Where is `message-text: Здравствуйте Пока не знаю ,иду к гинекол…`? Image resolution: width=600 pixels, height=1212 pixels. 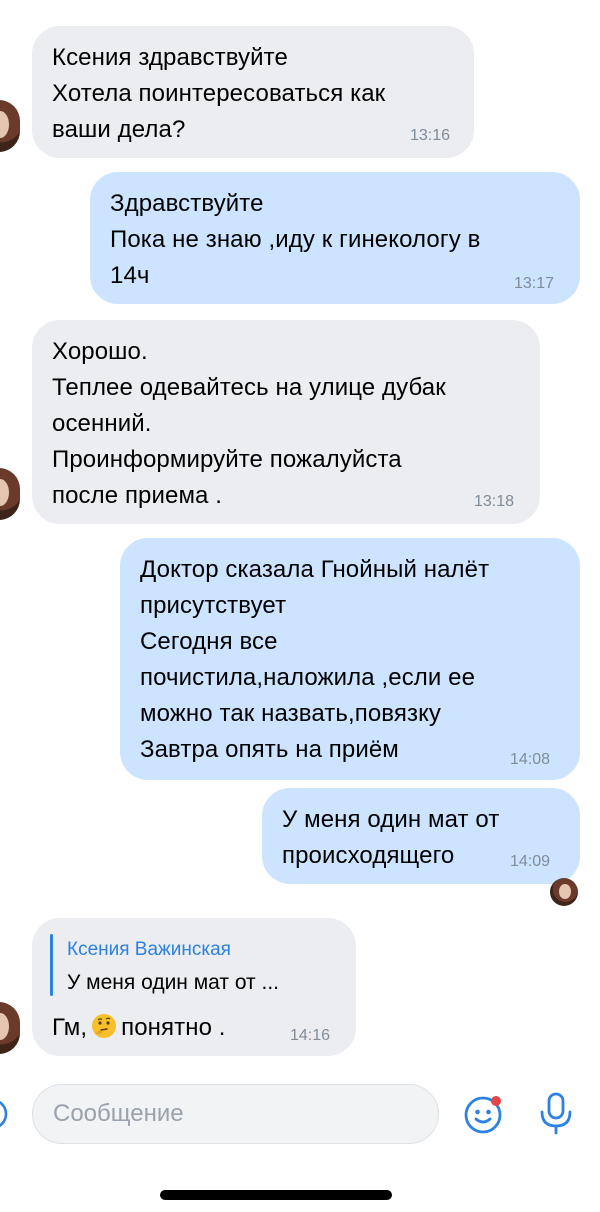
message-text: Здравствуйте Пока не знаю ,иду к гинекол… is located at coordinates (295, 239).